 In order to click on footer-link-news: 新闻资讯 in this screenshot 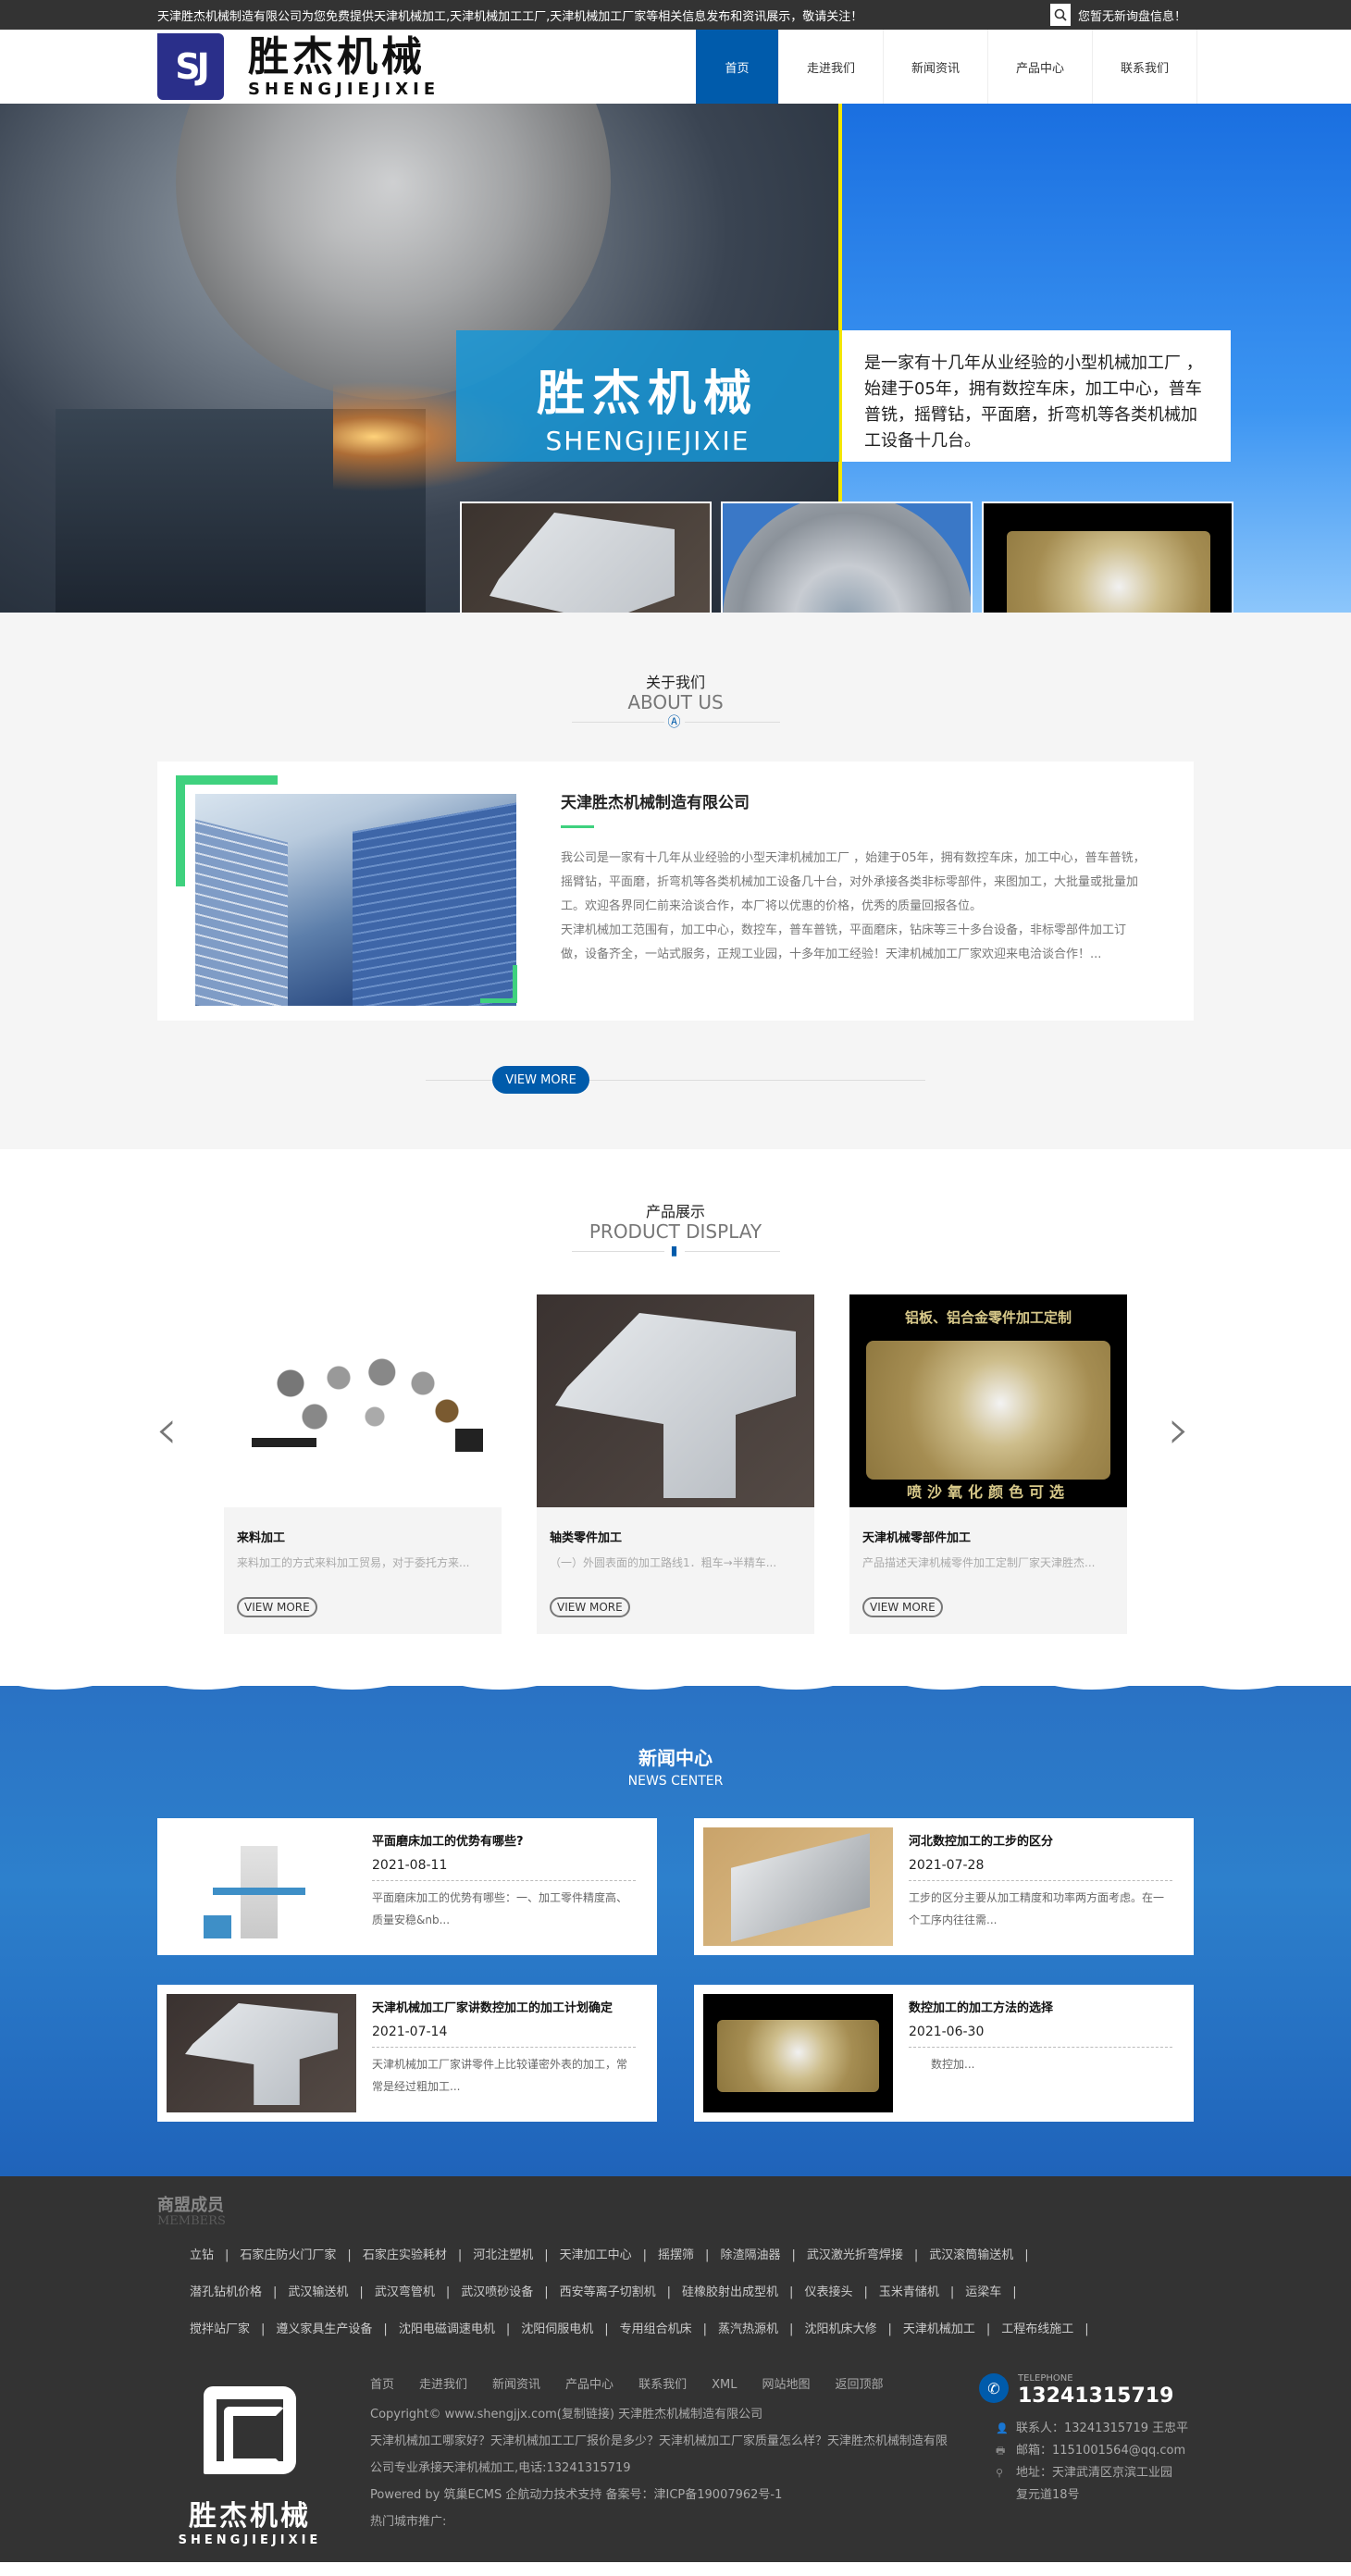, I will do `click(516, 2385)`.